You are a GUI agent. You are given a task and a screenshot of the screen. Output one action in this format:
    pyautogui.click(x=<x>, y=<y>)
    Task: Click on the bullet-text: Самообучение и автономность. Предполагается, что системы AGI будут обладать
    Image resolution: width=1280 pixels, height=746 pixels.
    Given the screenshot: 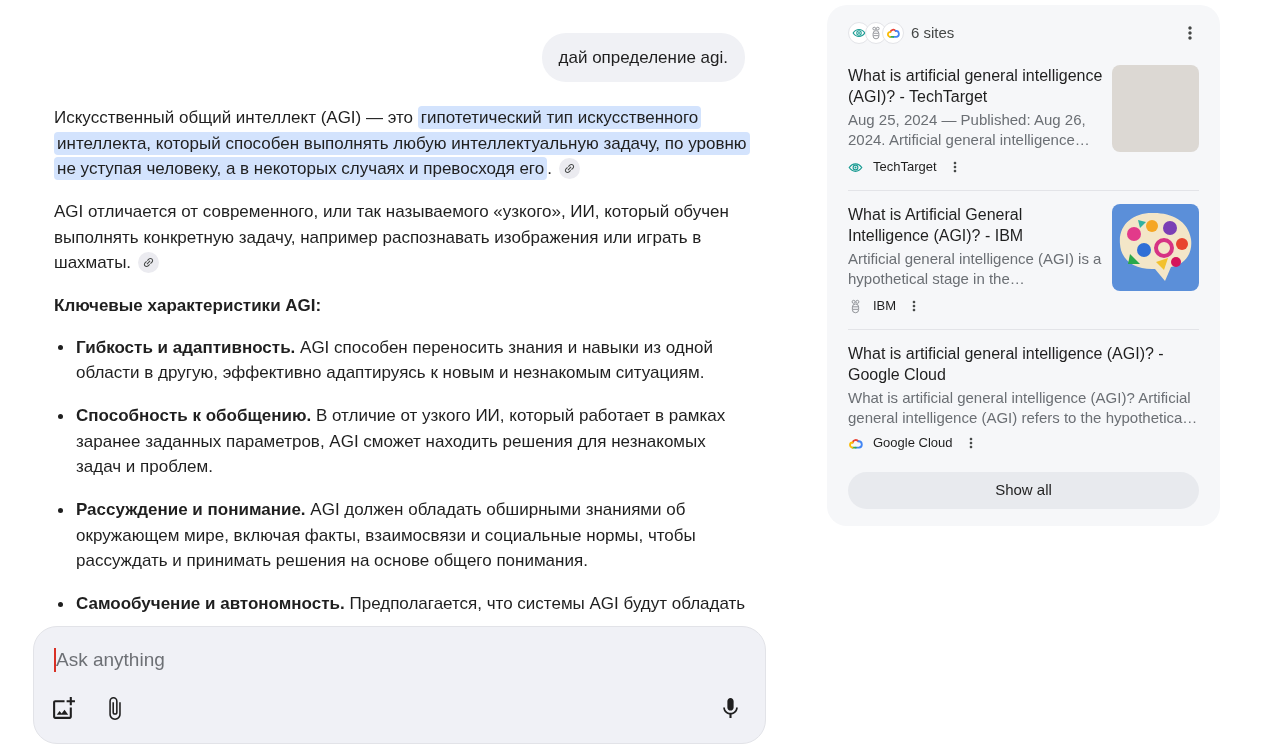 What is the action you would take?
    pyautogui.click(x=411, y=604)
    